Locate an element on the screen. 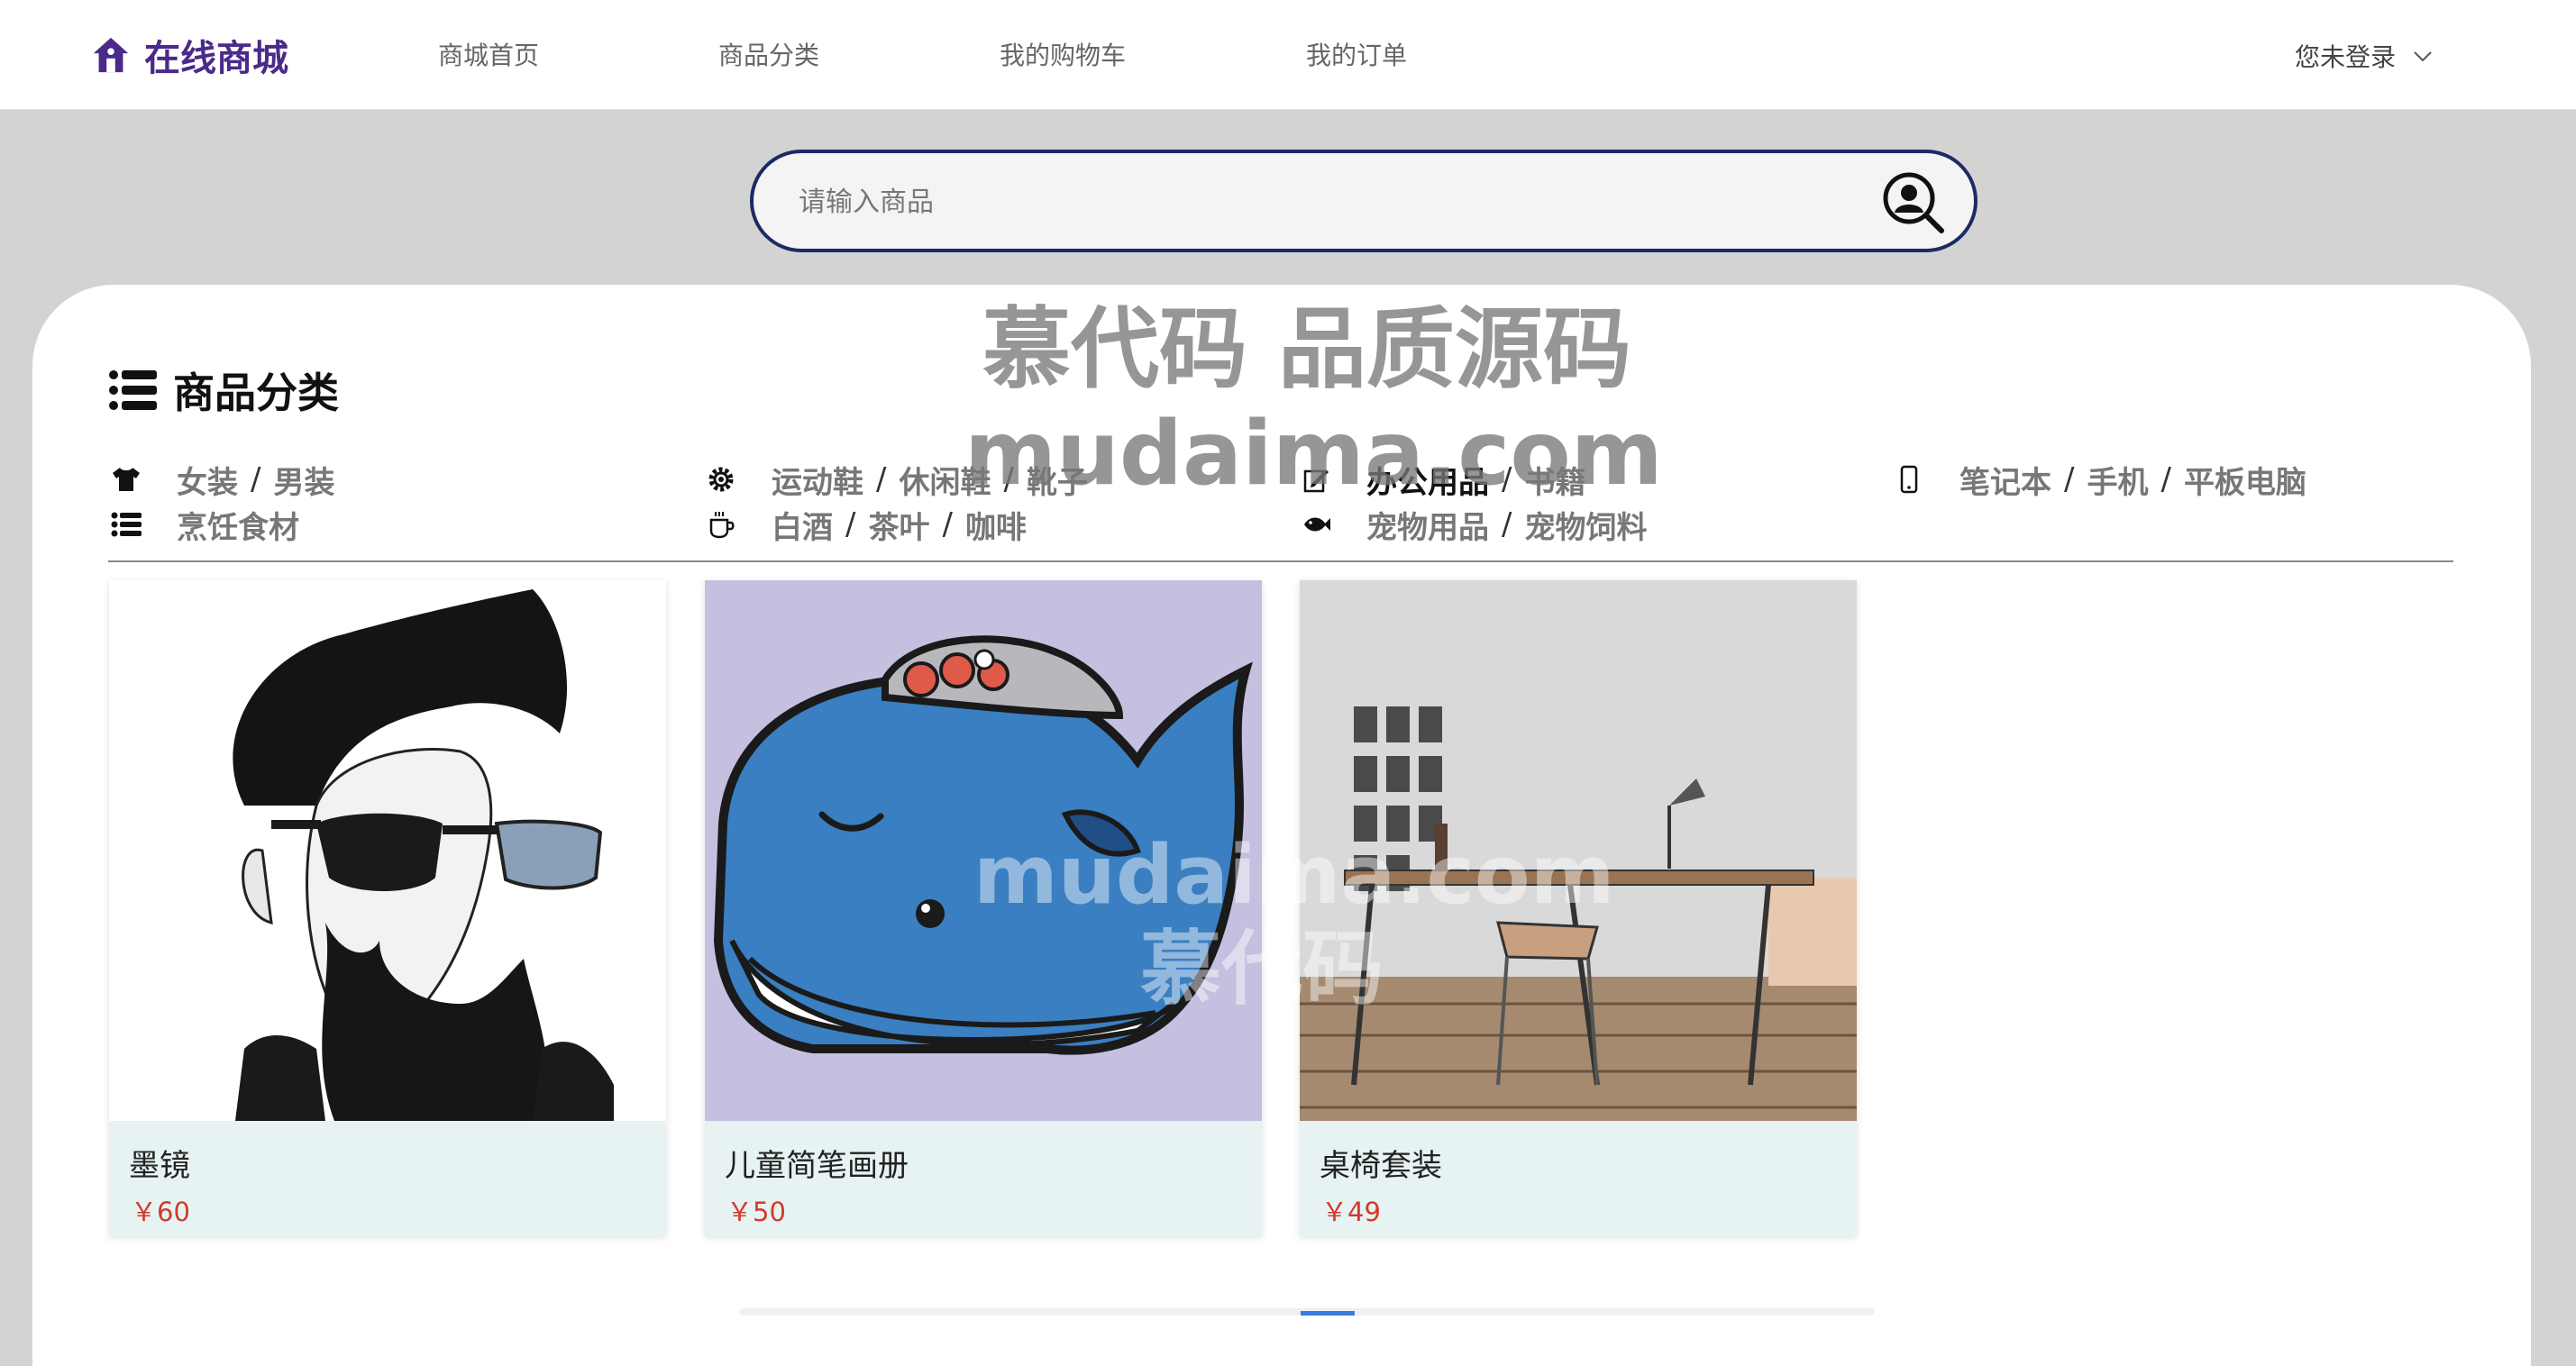 The height and width of the screenshot is (1366, 2576). category-link: 宠物用品 is located at coordinates (1427, 525).